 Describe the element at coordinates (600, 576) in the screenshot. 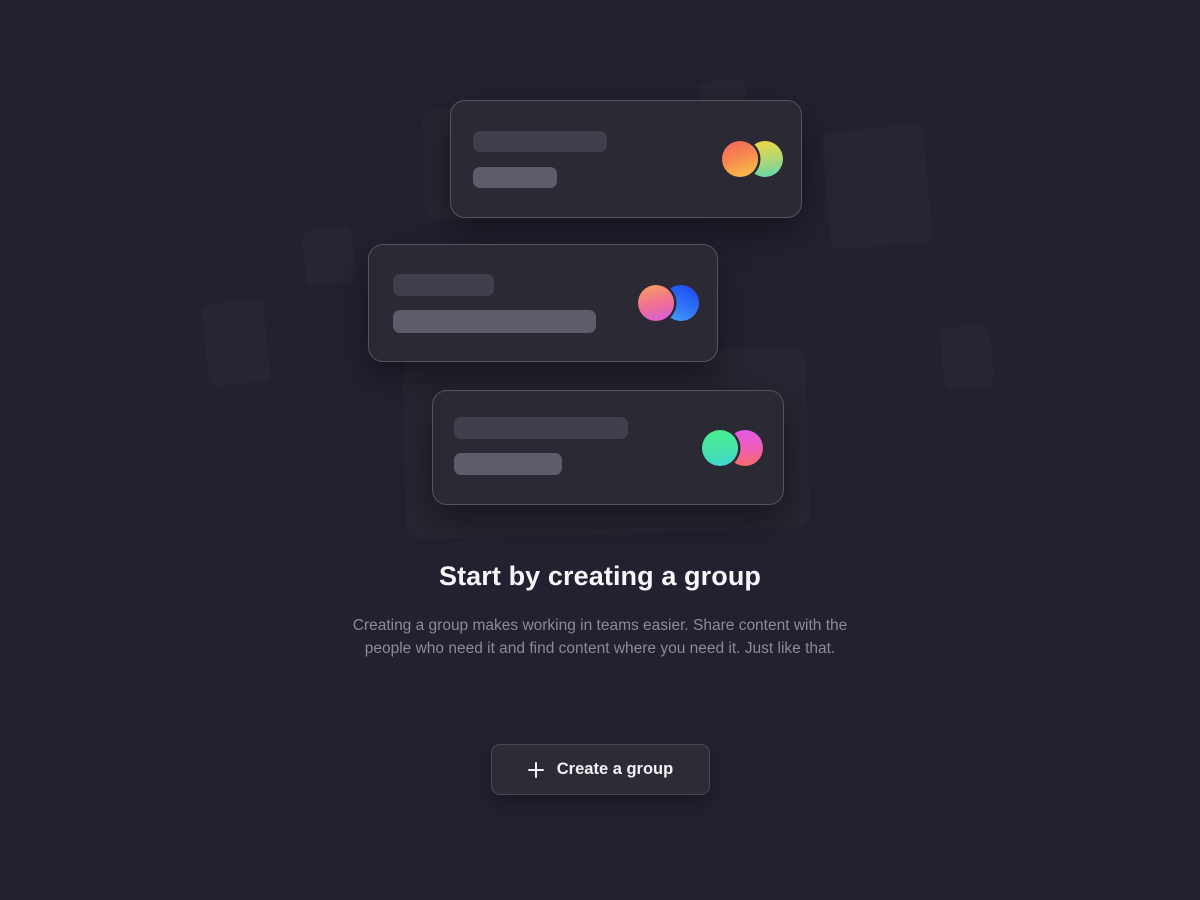

I see `page-title: Start by creating a group` at that location.